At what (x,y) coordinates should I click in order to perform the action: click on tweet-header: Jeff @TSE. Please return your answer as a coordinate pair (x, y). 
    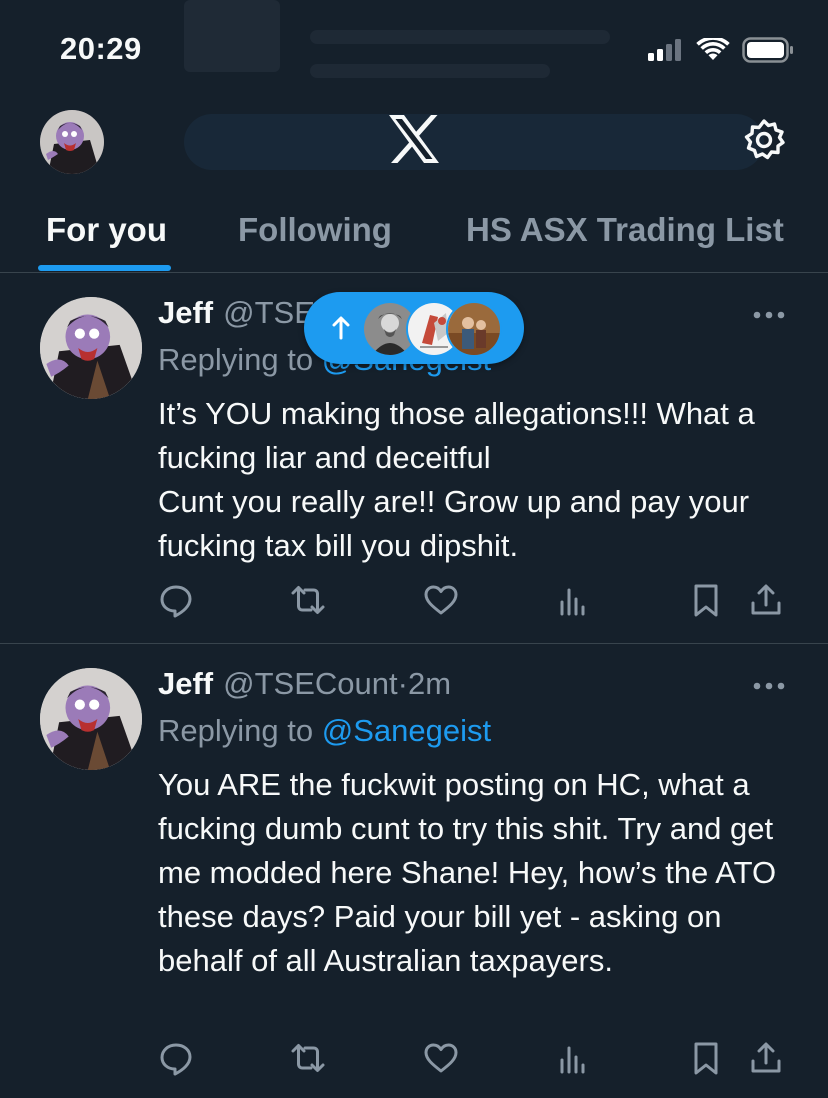
    Looking at the image, I should click on (236, 313).